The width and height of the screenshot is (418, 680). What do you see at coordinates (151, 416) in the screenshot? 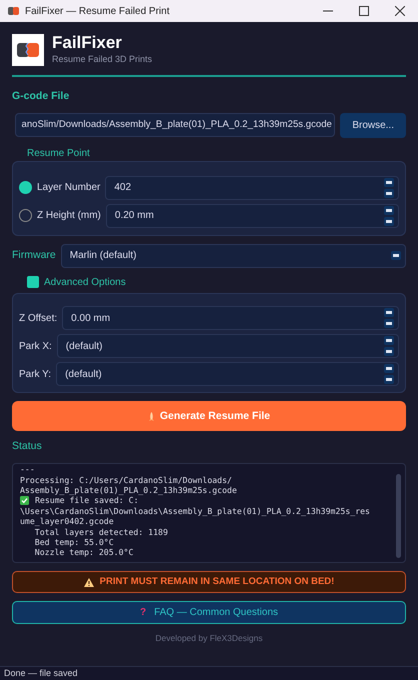
I see `rocket-icon` at bounding box center [151, 416].